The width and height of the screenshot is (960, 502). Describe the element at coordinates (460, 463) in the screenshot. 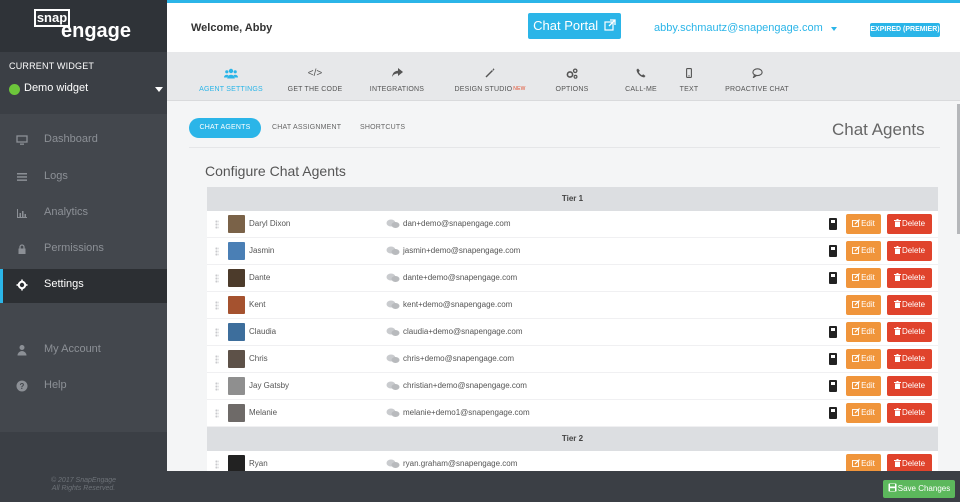

I see `agent-email: ryan.graham@snapengage.com` at that location.